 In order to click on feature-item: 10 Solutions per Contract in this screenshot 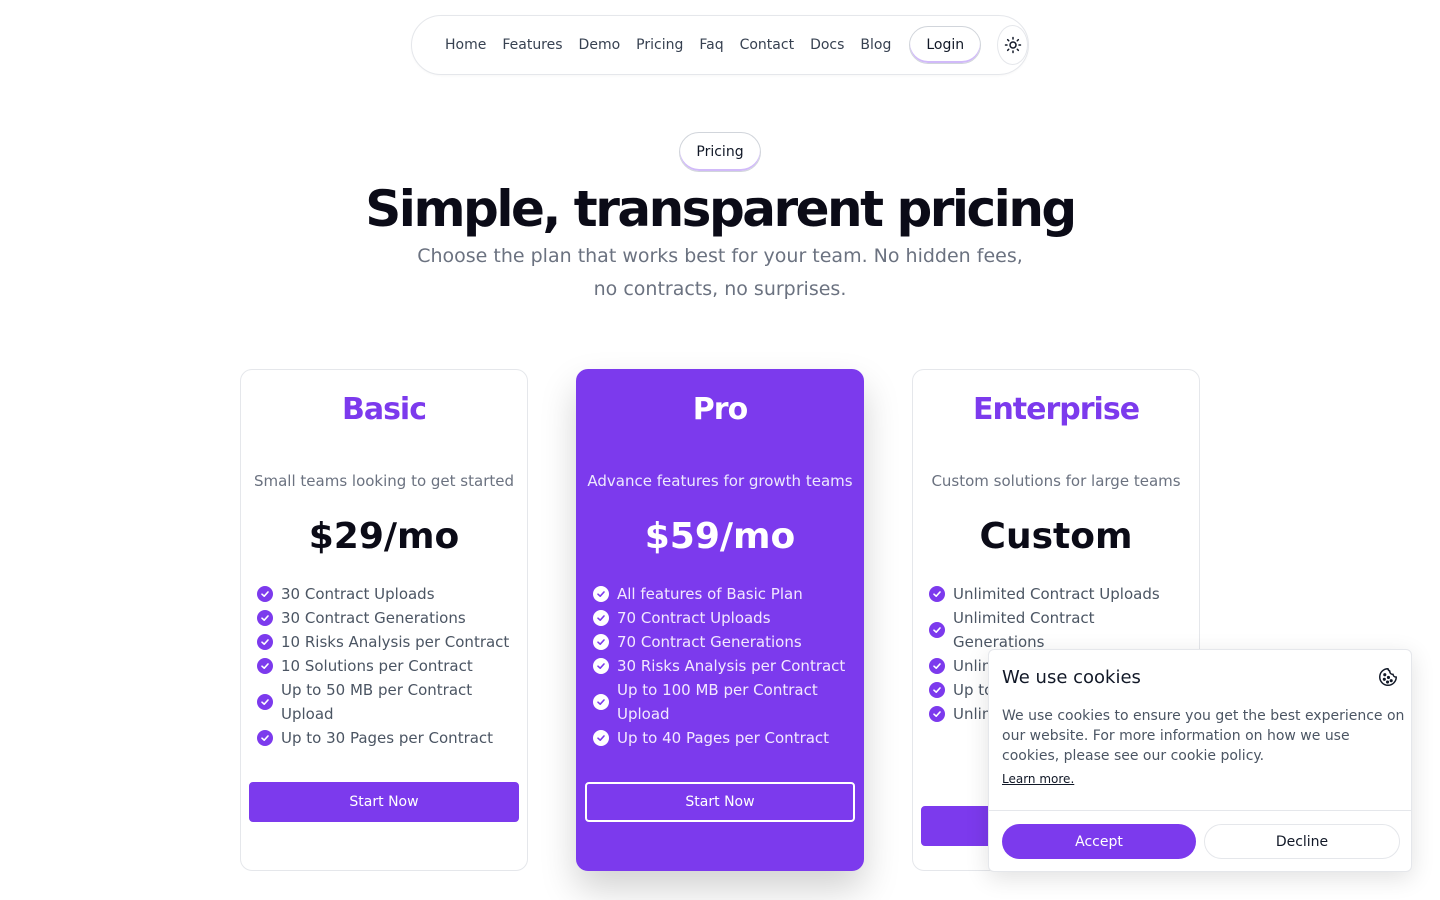, I will do `click(386, 666)`.